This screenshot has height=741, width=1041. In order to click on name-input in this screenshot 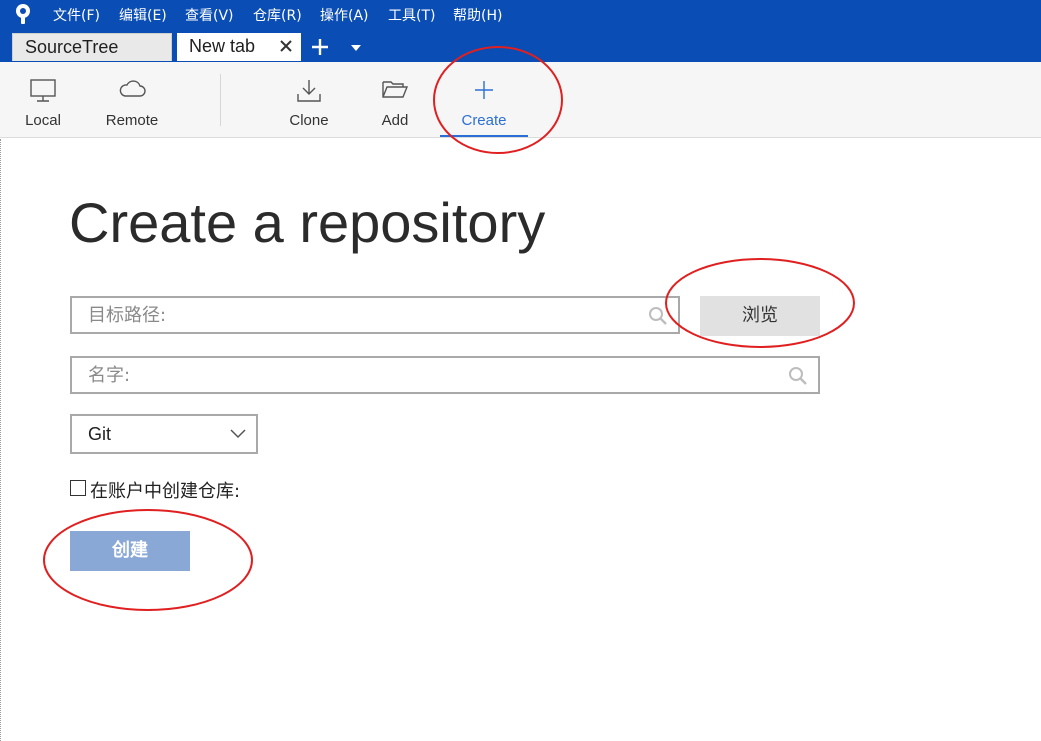, I will do `click(445, 375)`.